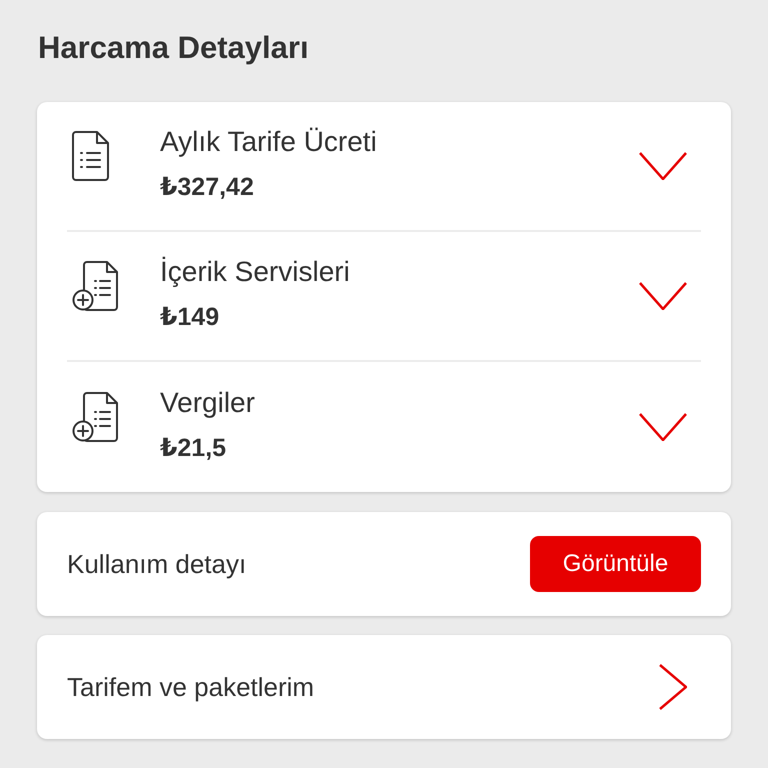  What do you see at coordinates (269, 142) in the screenshot?
I see `expense-label: Aylık Tarife Ücreti` at bounding box center [269, 142].